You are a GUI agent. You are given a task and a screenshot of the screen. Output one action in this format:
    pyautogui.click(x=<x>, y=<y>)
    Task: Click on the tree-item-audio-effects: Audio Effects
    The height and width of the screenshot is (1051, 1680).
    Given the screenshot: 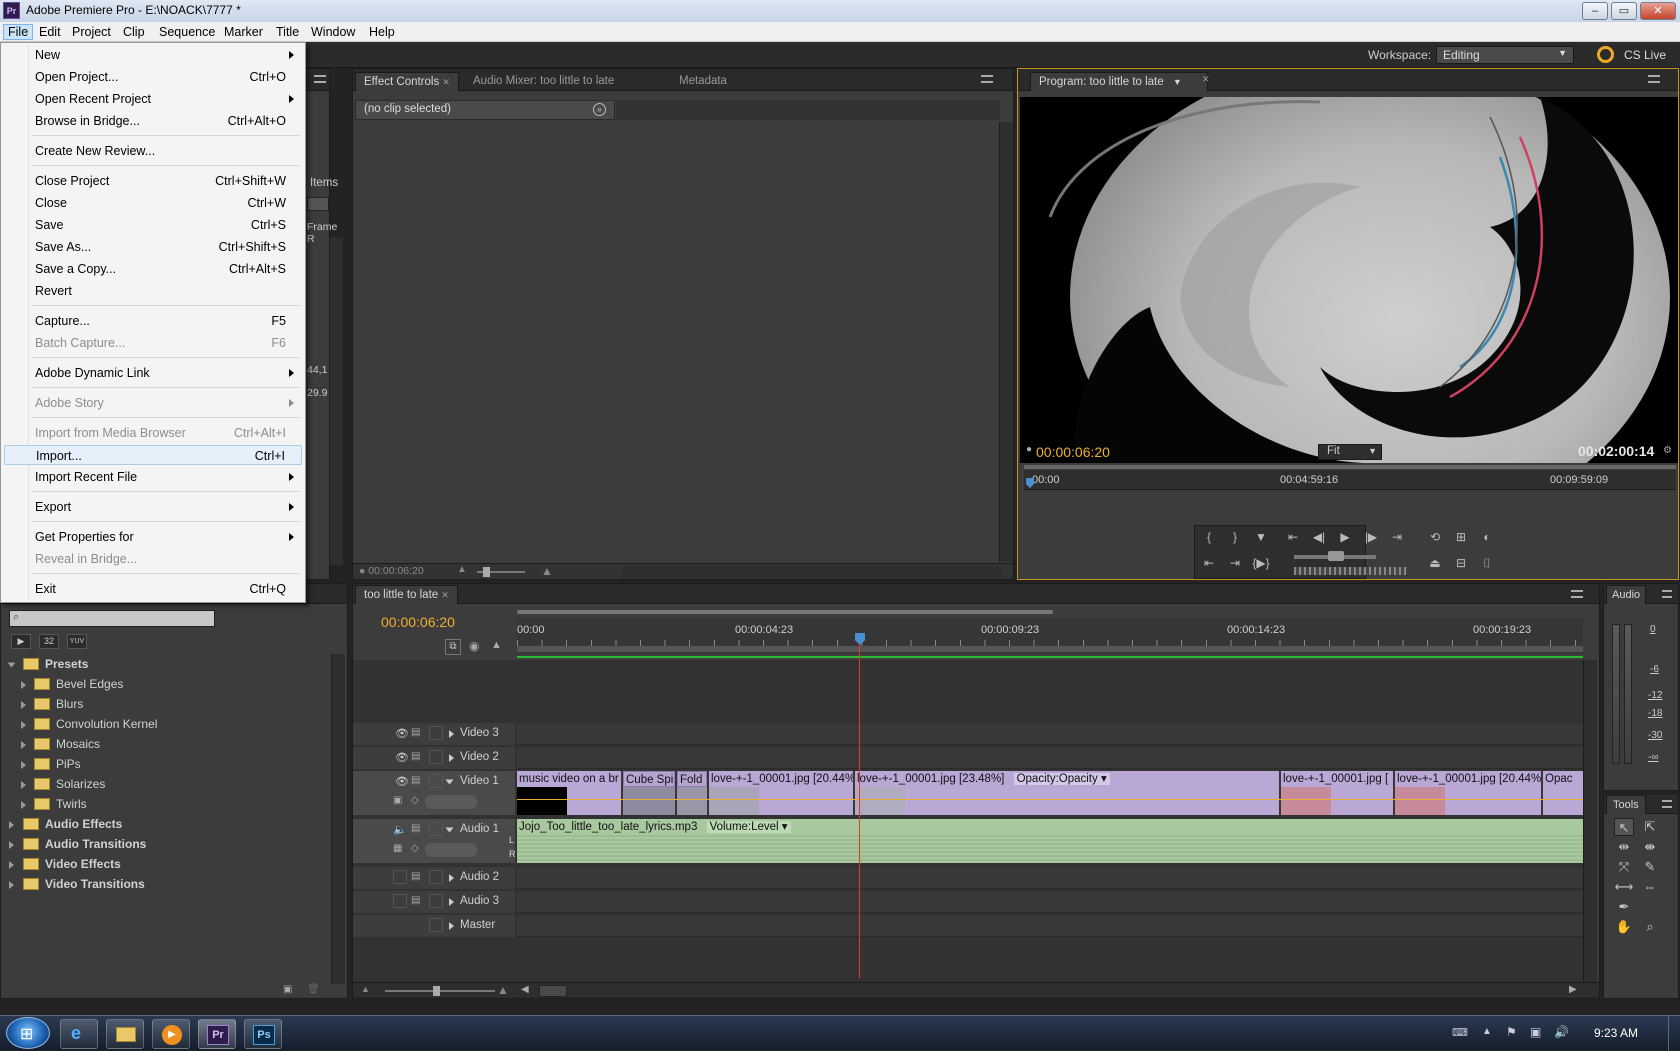 What is the action you would take?
    pyautogui.click(x=166, y=824)
    